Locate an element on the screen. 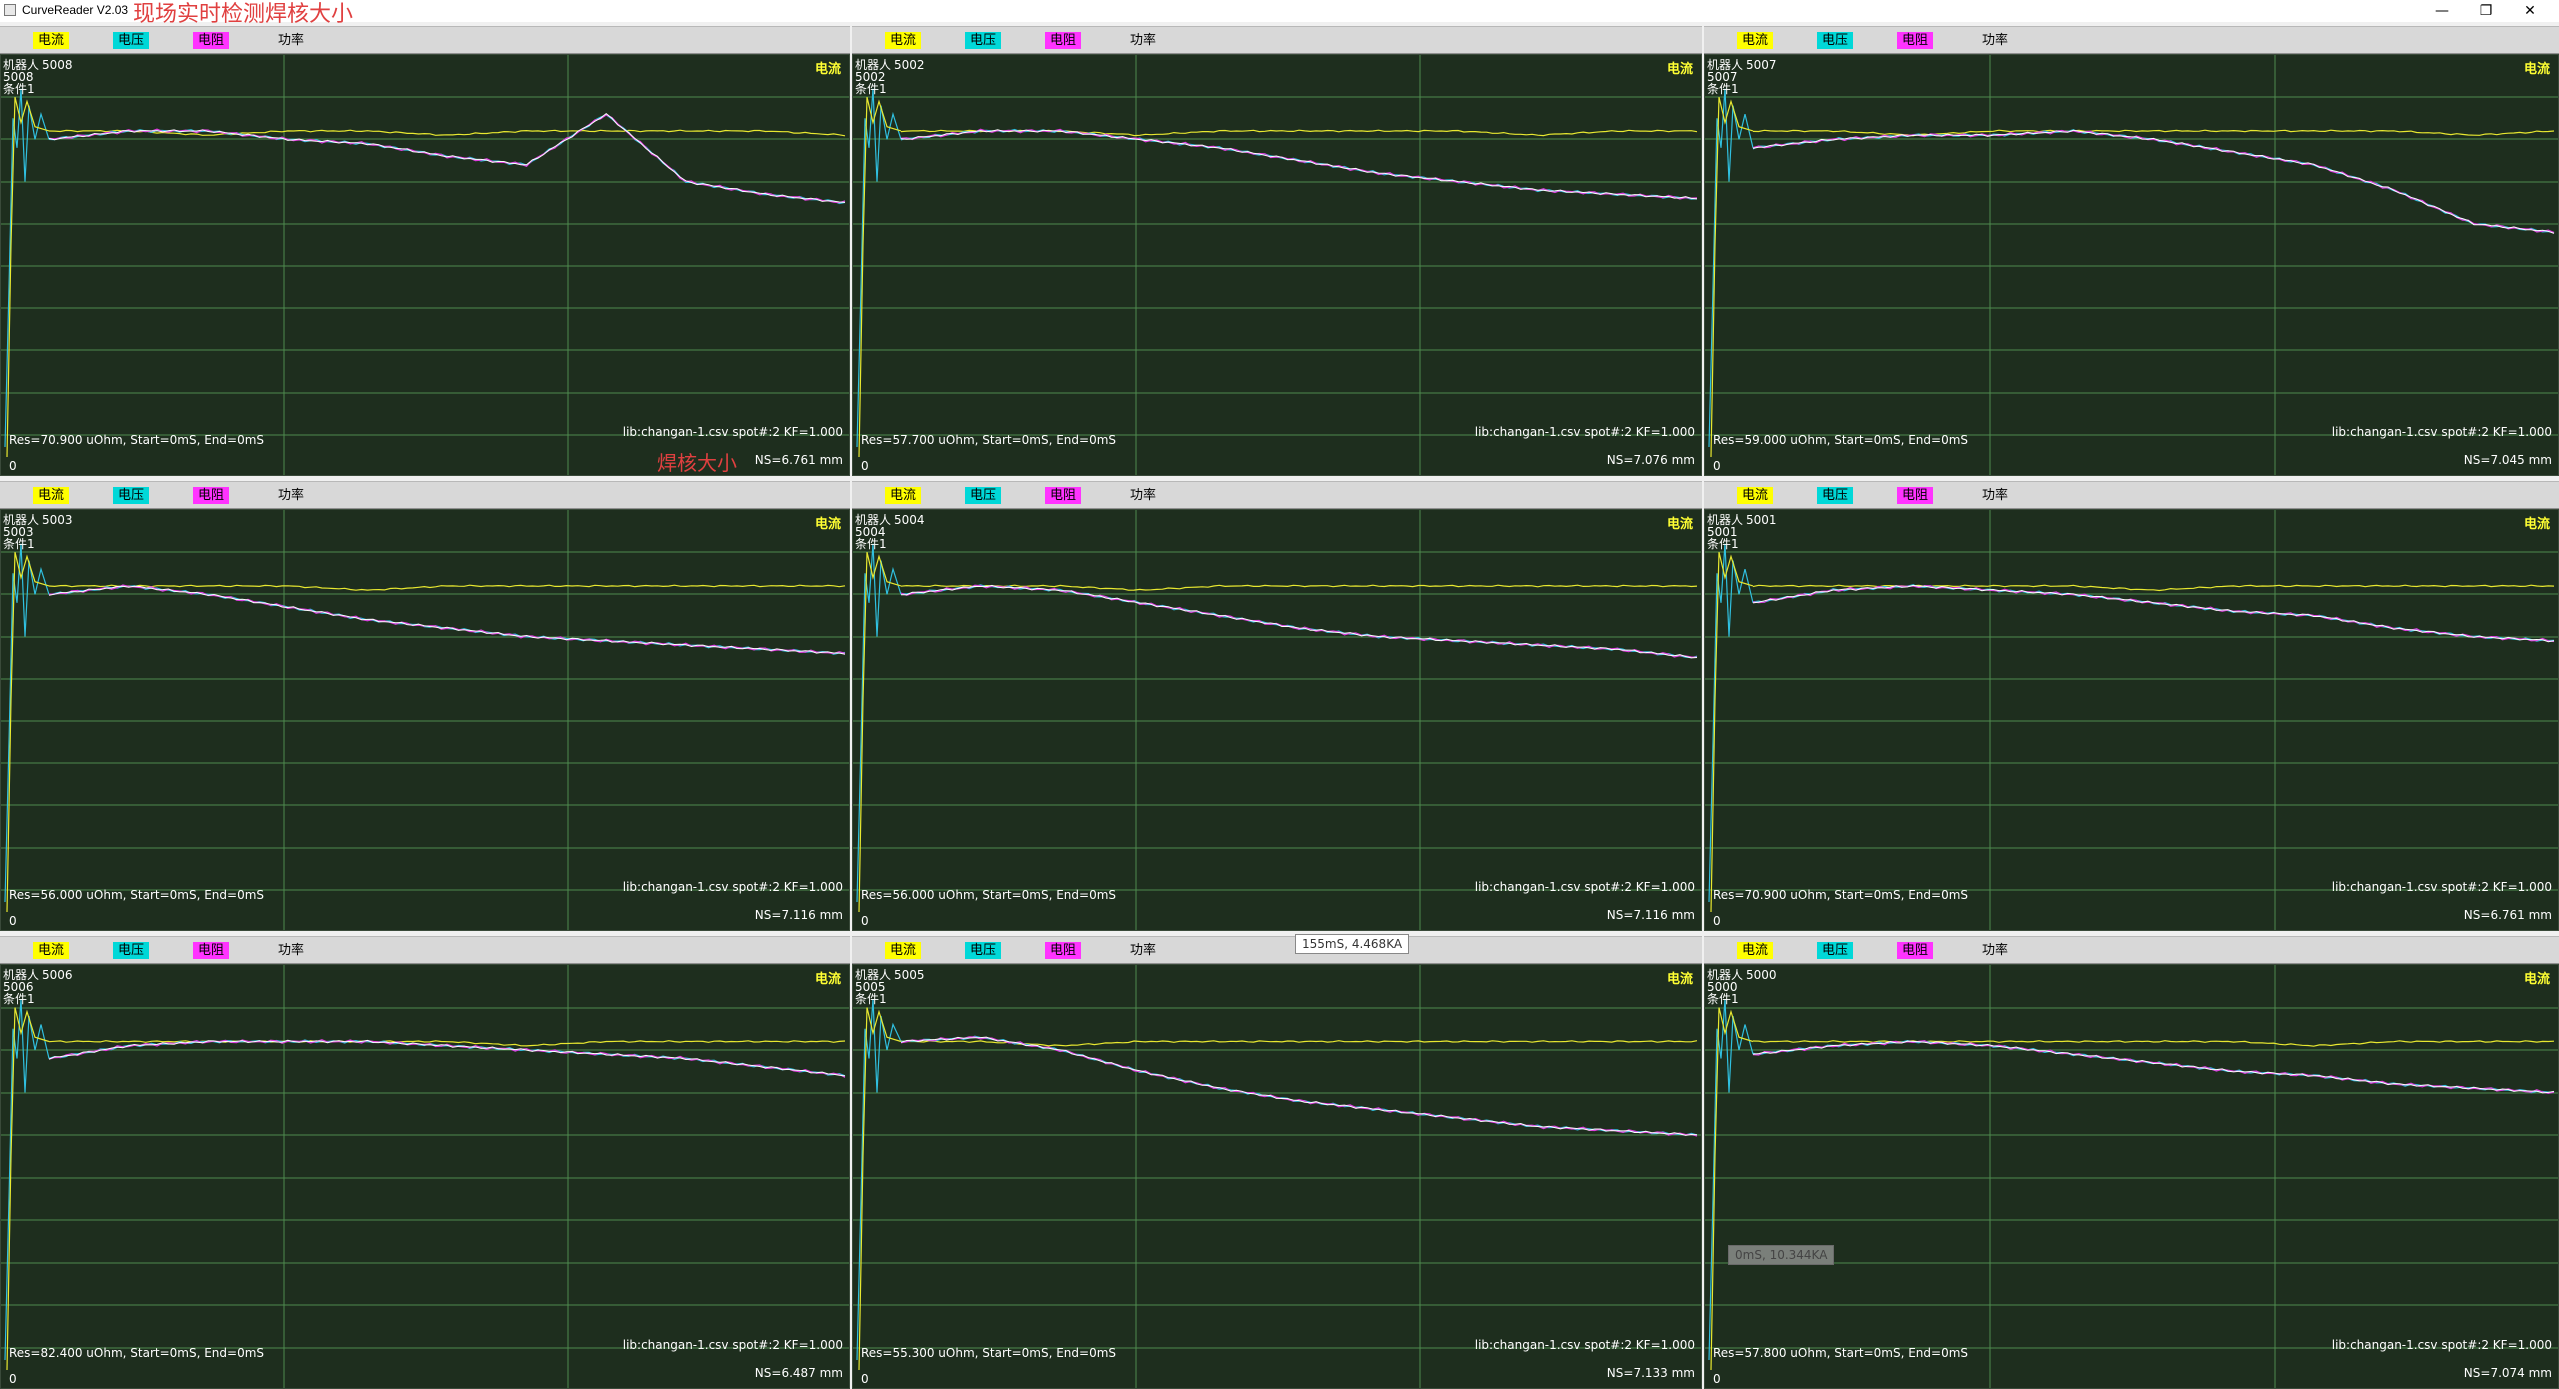  resistance-readout: Res=55.300 uOhm, Start=0mS, End=0mS is located at coordinates (989, 1353).